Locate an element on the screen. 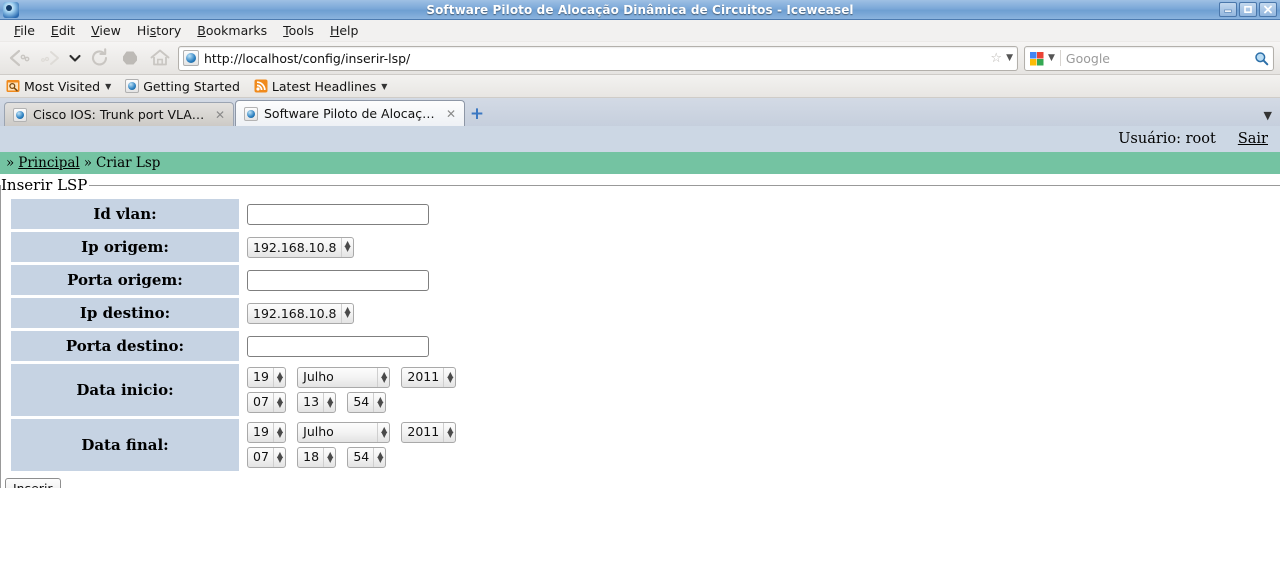  ip-origem-select: 192.168.10.8 ▲ ▼ is located at coordinates (300, 247).